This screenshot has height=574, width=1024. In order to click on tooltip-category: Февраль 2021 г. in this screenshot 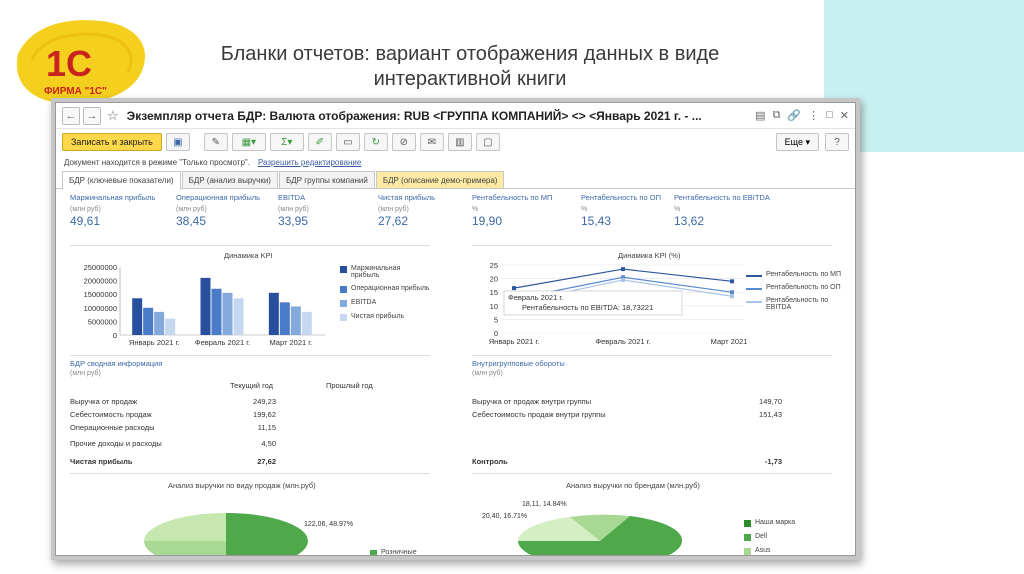, I will do `click(535, 297)`.